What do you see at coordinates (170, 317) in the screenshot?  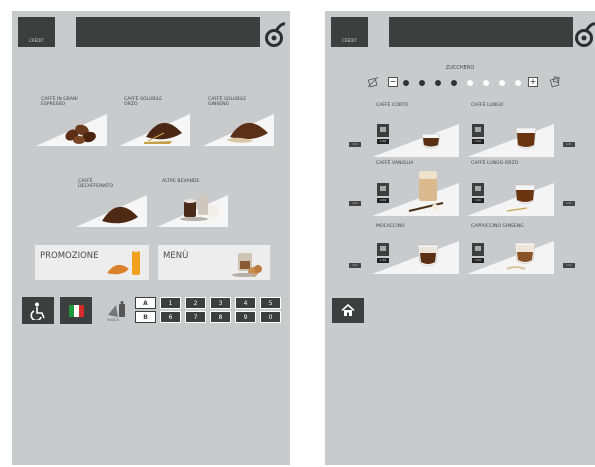 I see `keypad-key-6: 6` at bounding box center [170, 317].